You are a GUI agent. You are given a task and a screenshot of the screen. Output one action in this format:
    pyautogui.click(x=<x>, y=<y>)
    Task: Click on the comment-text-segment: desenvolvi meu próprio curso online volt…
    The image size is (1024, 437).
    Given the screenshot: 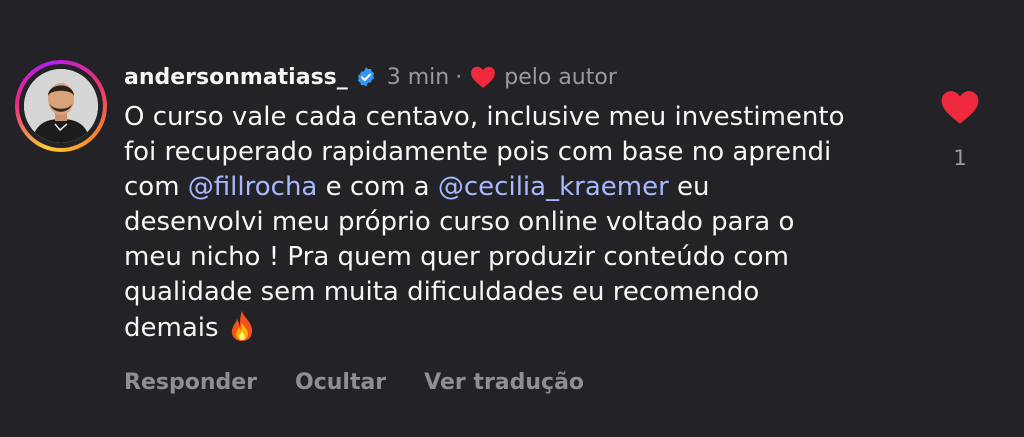 What is the action you would take?
    pyautogui.click(x=459, y=222)
    